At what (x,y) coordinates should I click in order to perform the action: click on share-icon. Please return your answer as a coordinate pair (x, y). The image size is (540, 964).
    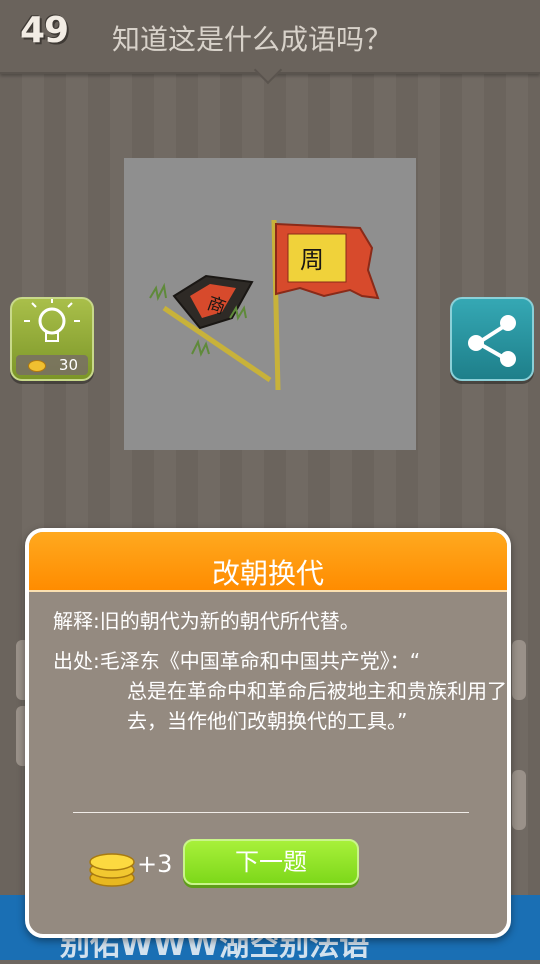
    Looking at the image, I should click on (492, 341).